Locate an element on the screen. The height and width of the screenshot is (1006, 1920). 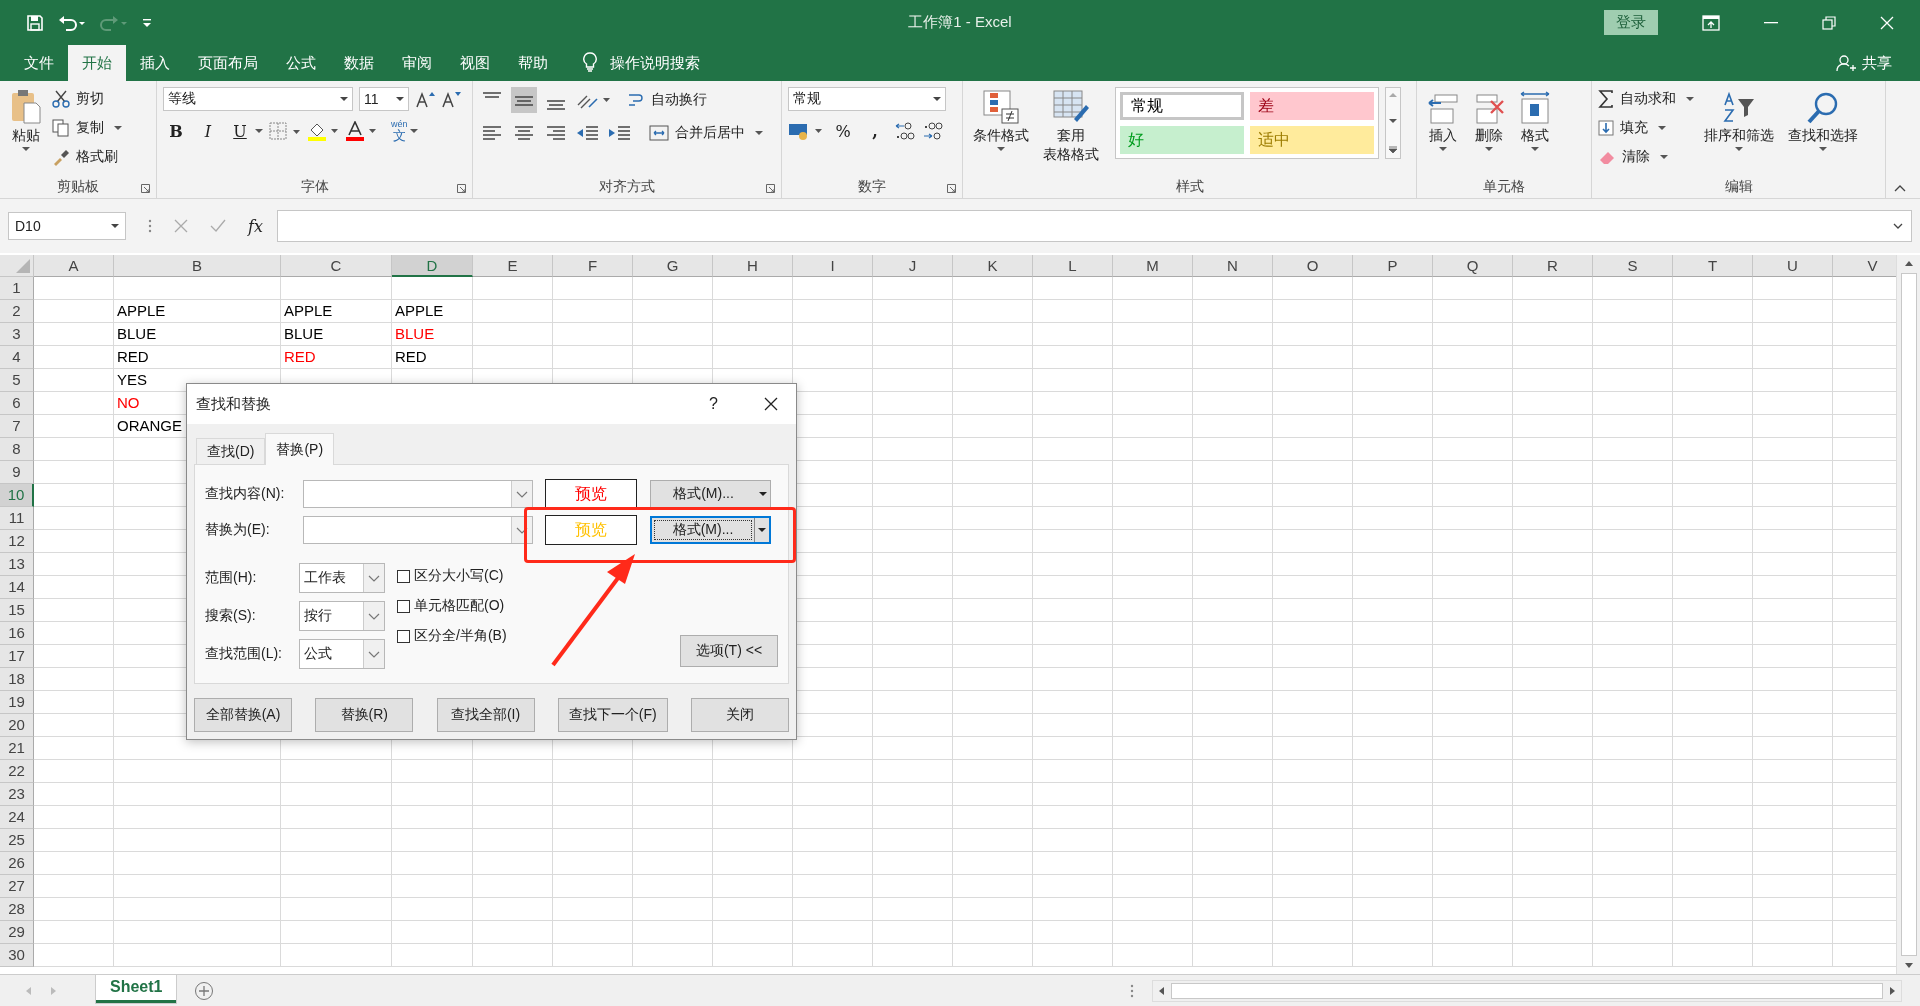
sheet-tab: Sheet1 is located at coordinates (136, 988).